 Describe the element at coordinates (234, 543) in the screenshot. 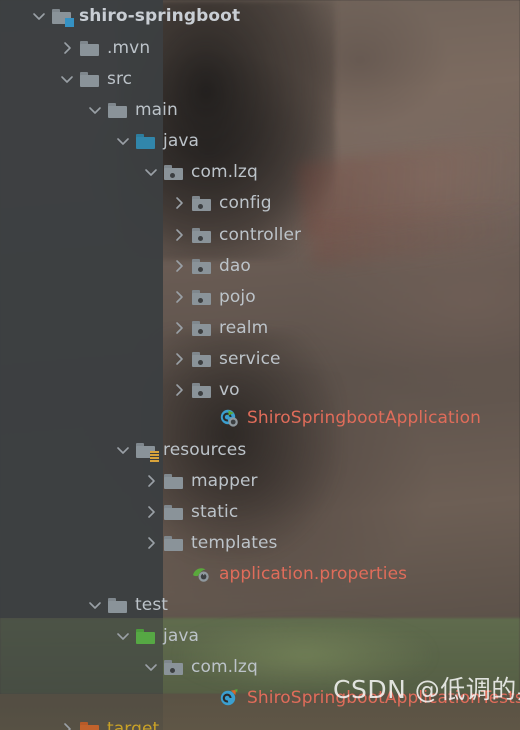

I see `tree-node-label: templates` at that location.